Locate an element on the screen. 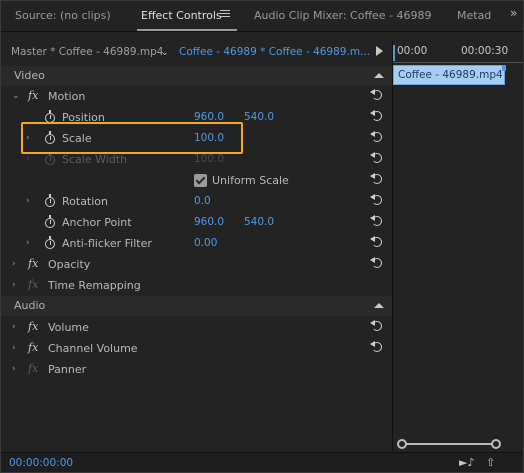 This screenshot has height=473, width=524. timeline-clip: Coffee - 46989.mp4 is located at coordinates (449, 75).